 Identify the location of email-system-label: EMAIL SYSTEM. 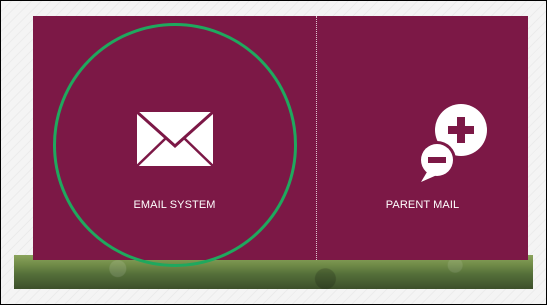
(174, 205).